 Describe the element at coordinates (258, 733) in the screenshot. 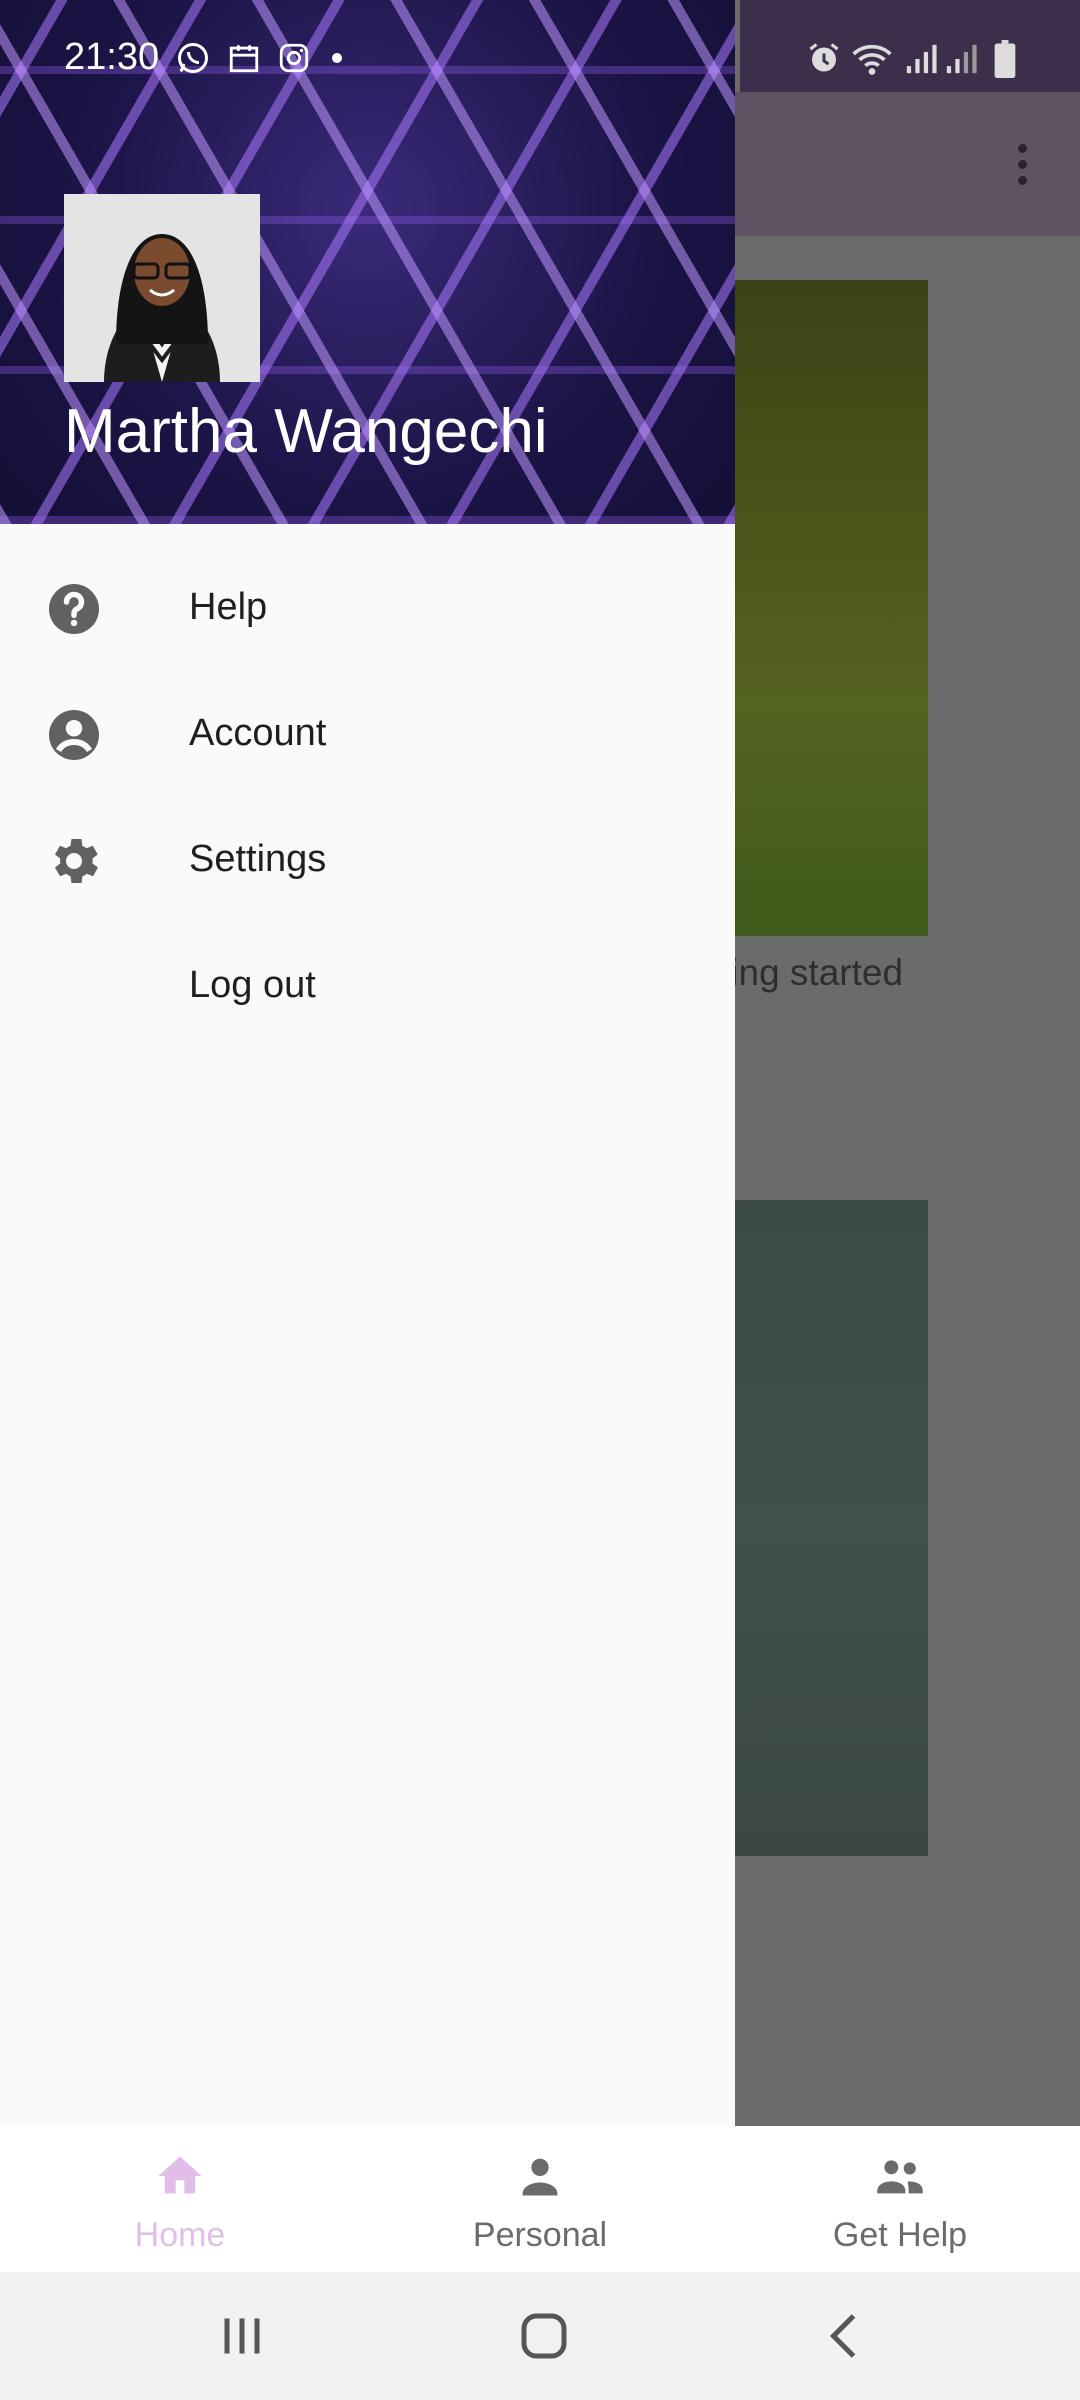

I see `drawer-item-label: Account` at that location.